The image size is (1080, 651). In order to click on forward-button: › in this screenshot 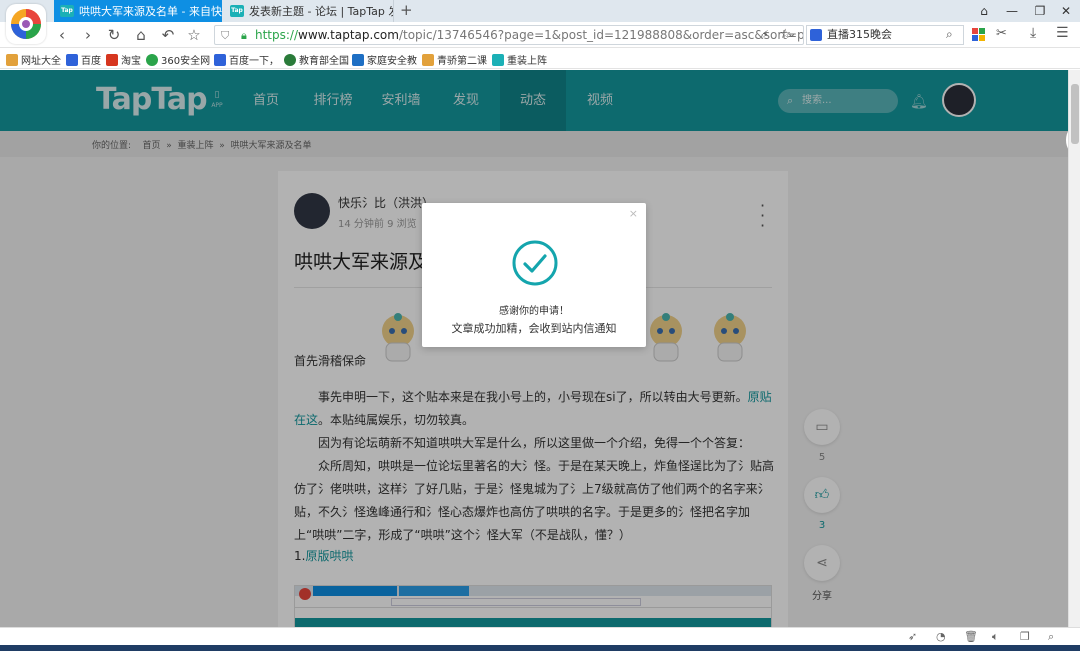, I will do `click(88, 35)`.